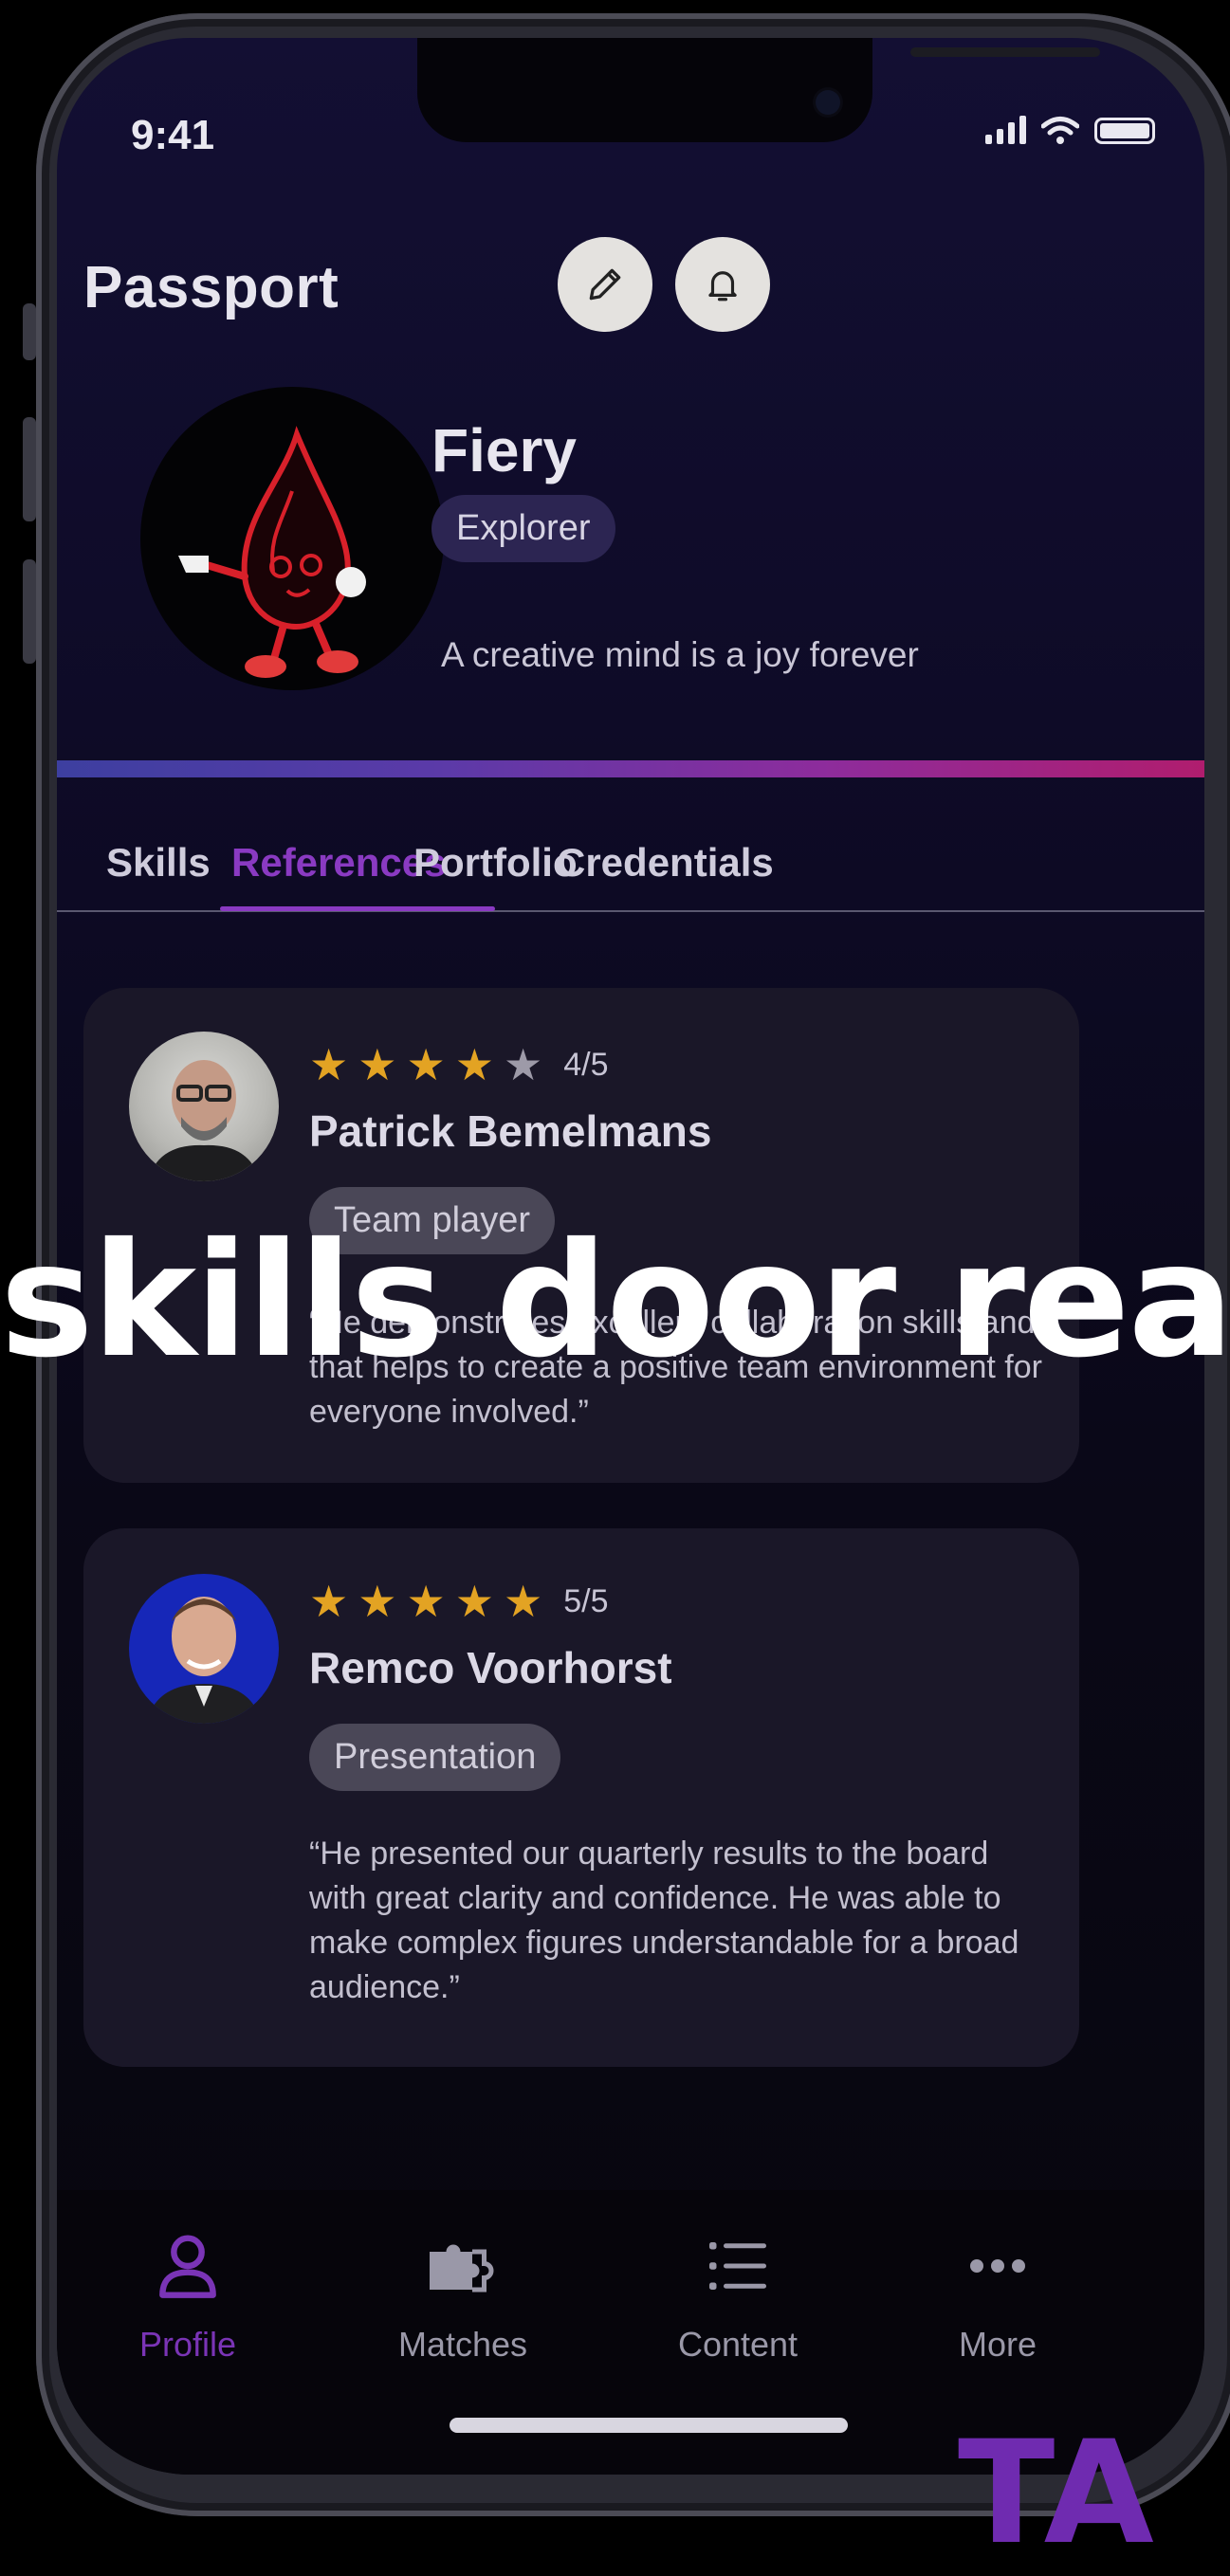  Describe the element at coordinates (491, 1667) in the screenshot. I see `reviewer-name: Remco Voorhorst` at that location.